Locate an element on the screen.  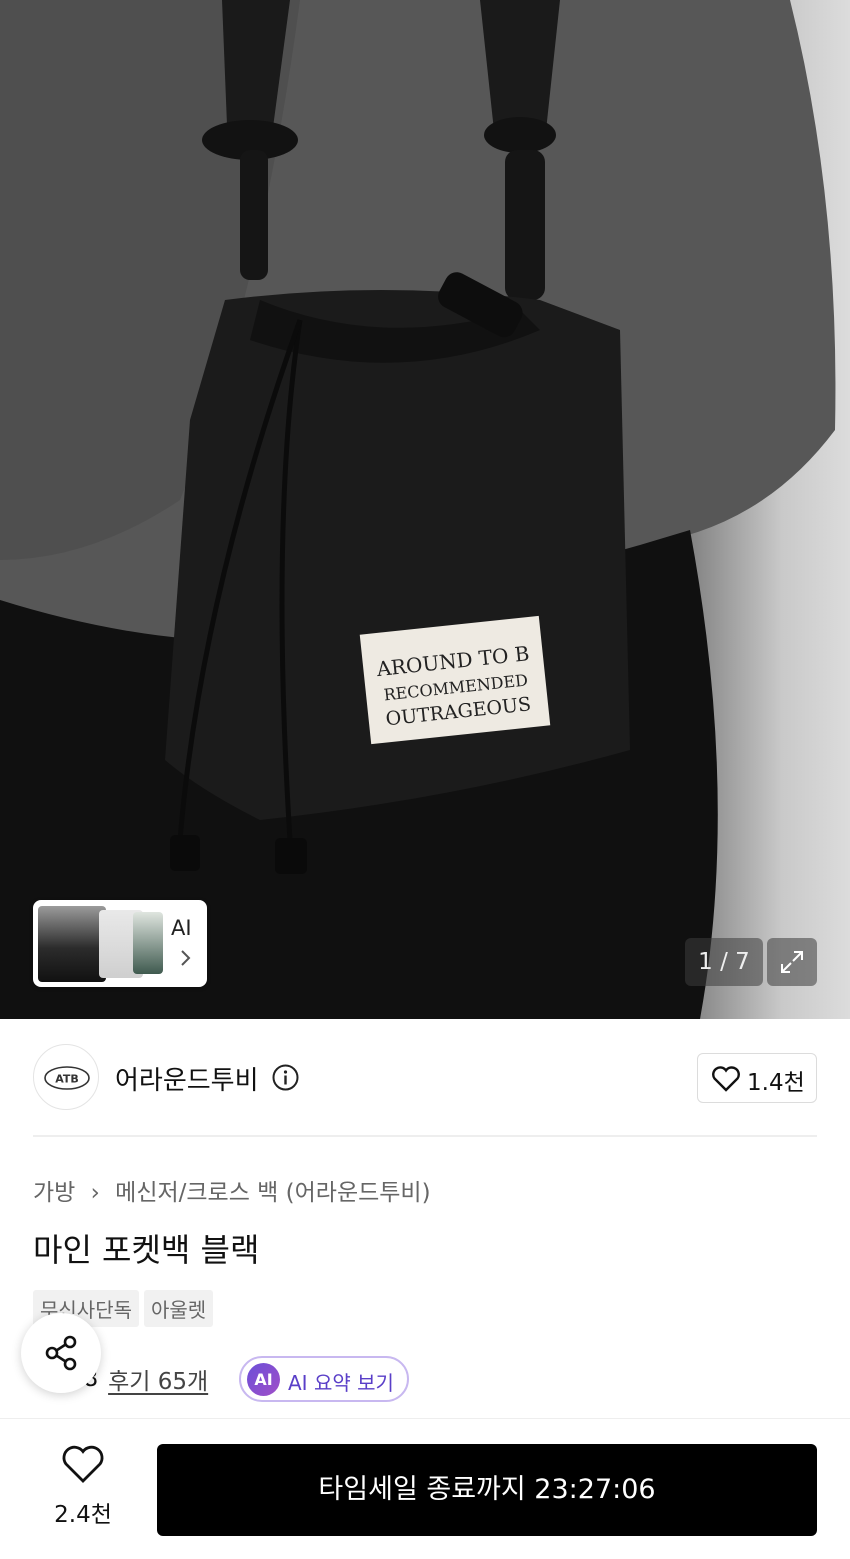
expand-icon is located at coordinates (792, 962).